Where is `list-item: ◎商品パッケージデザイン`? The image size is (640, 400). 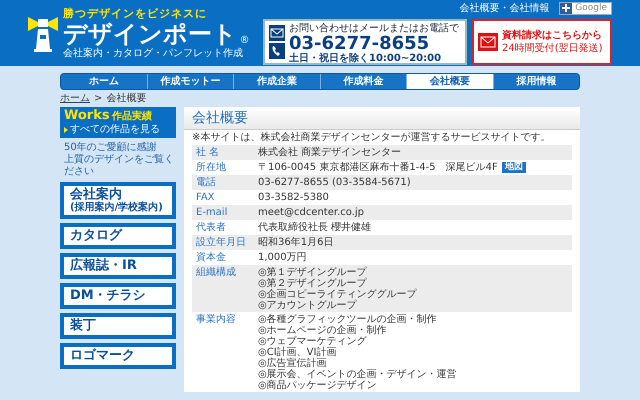 list-item: ◎商品パッケージデザイン is located at coordinates (318, 385).